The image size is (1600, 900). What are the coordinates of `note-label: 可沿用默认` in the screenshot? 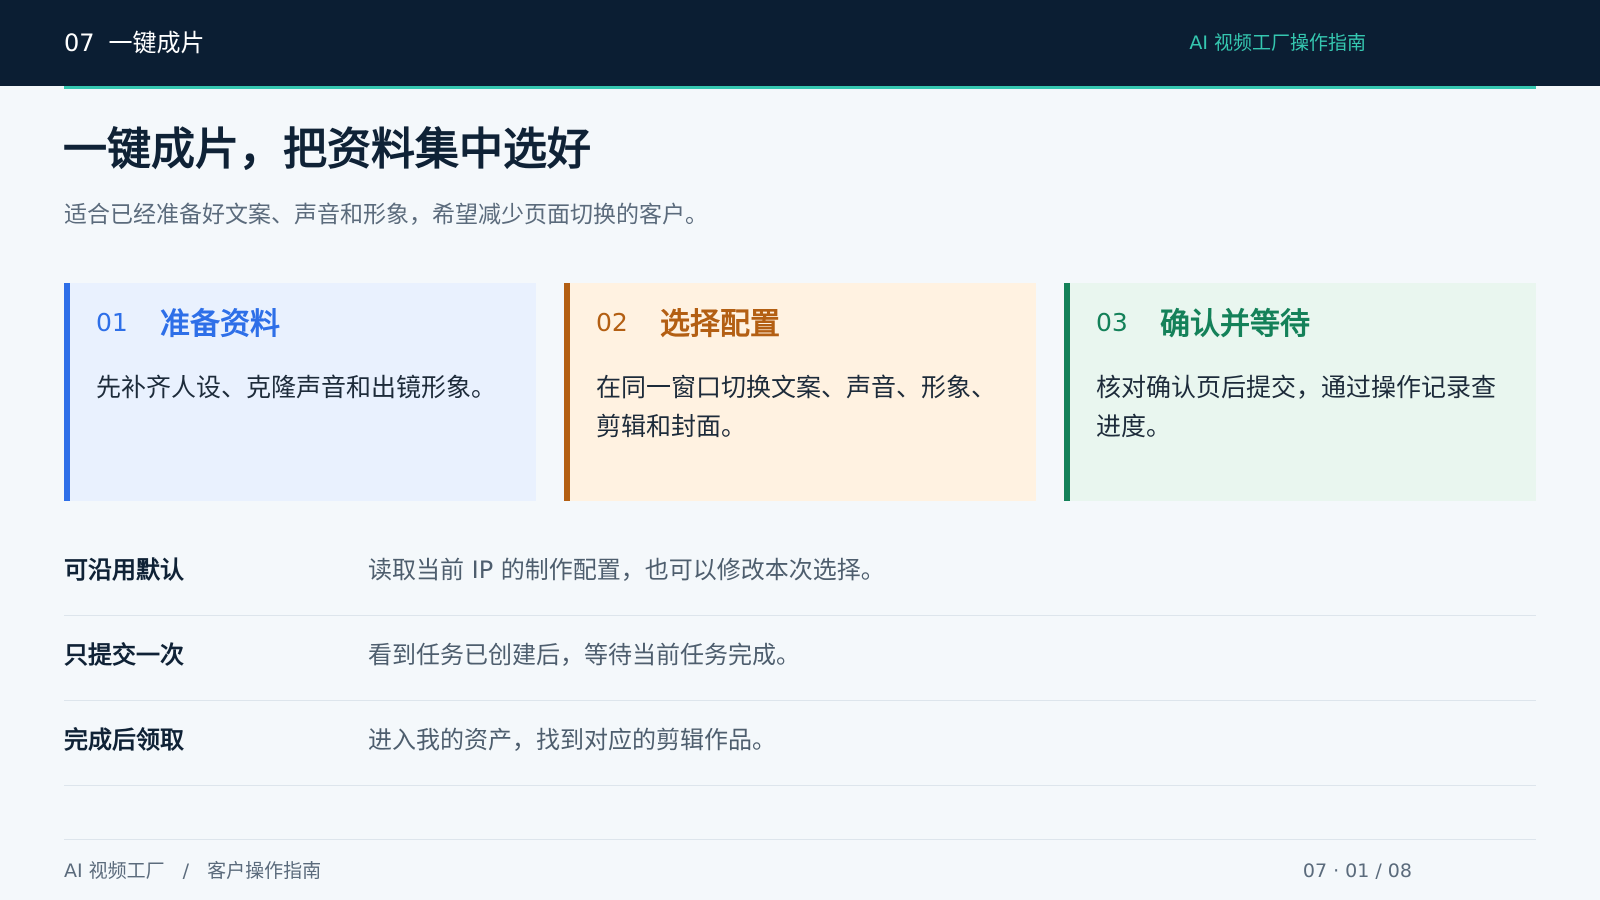 It's located at (124, 570).